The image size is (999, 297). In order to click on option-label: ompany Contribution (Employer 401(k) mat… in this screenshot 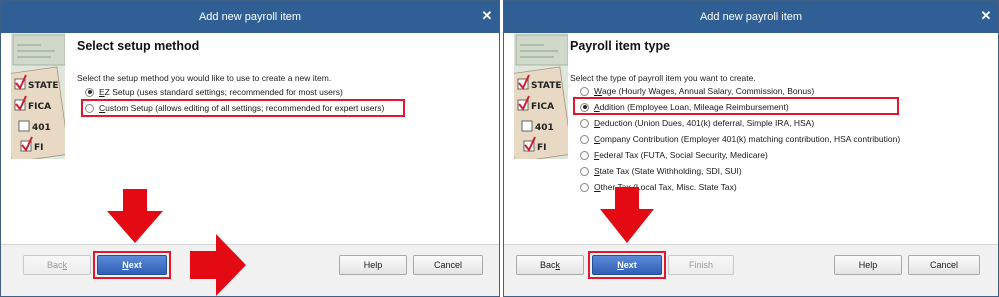, I will do `click(750, 139)`.